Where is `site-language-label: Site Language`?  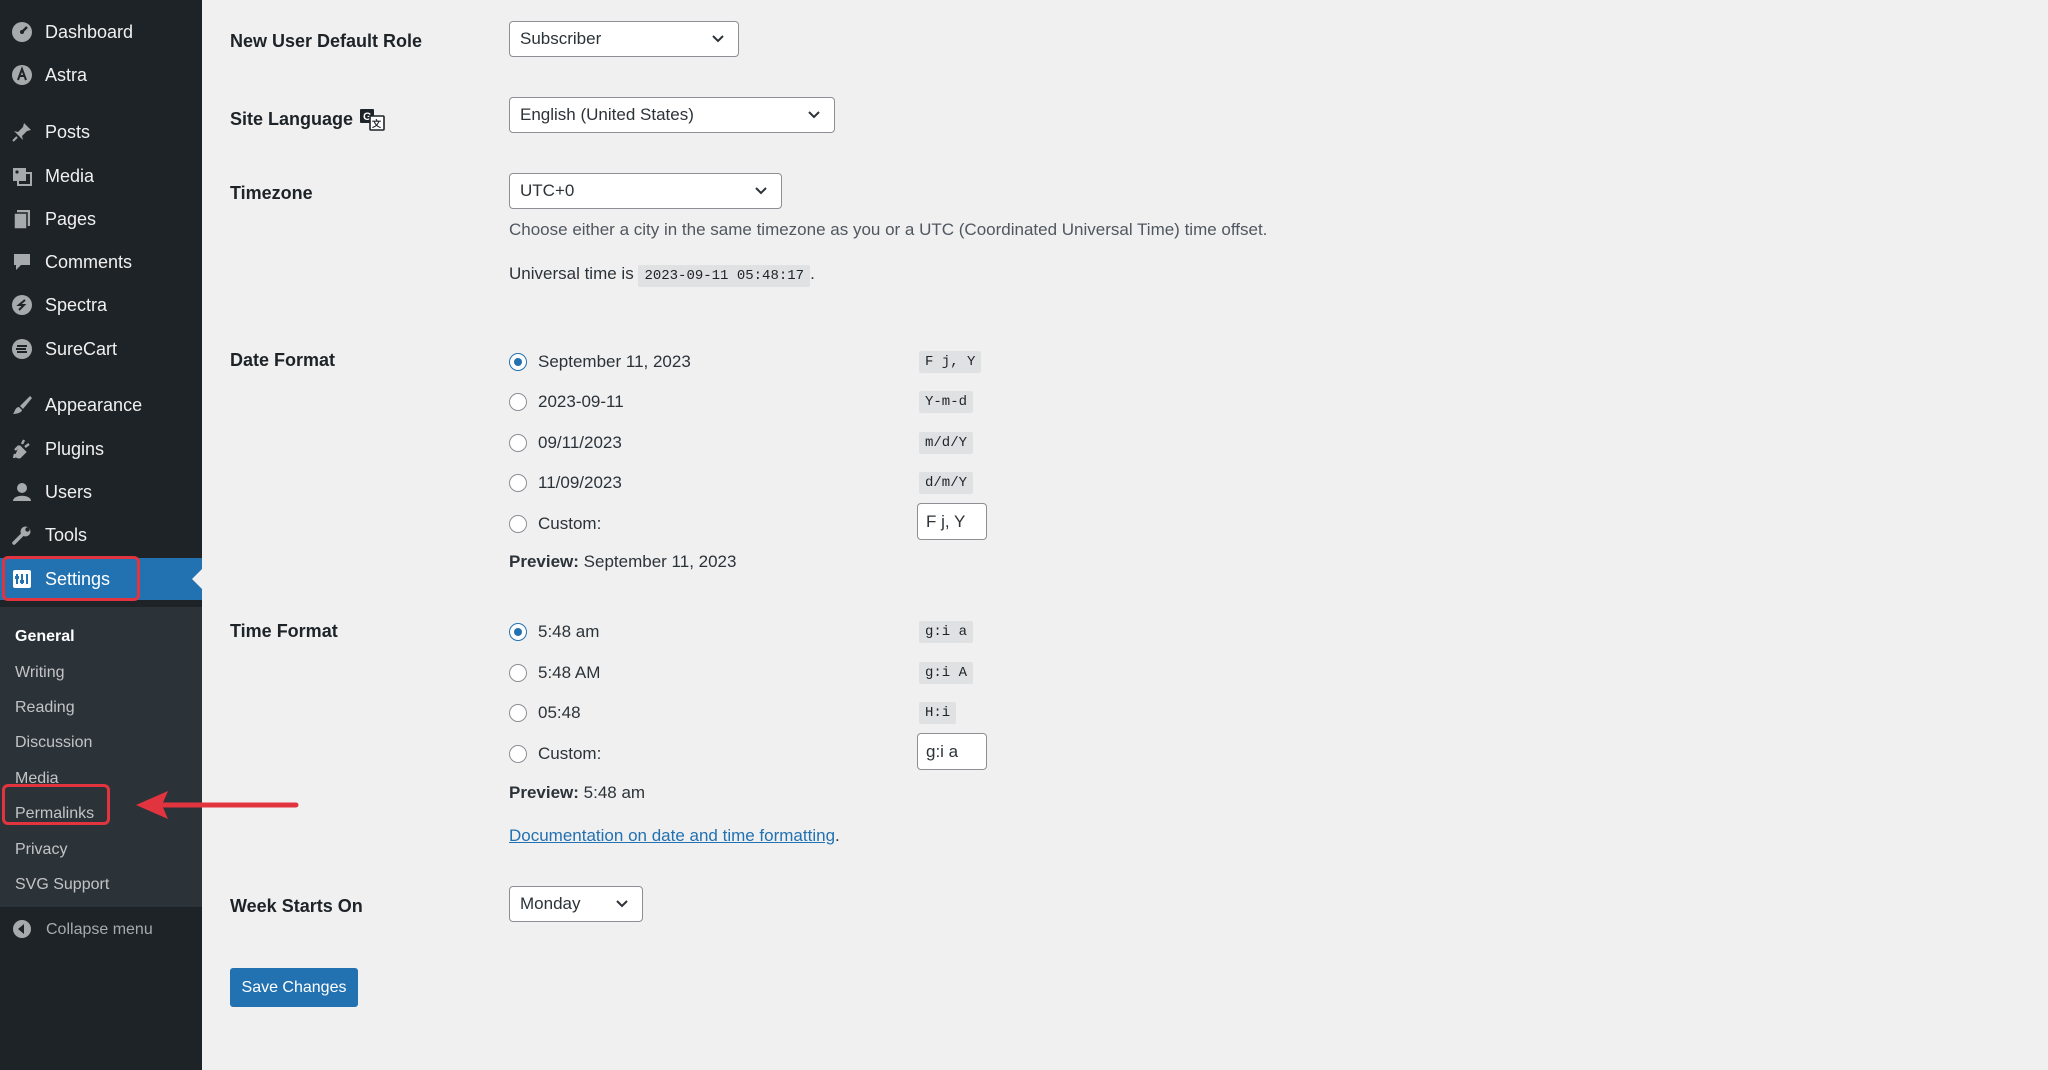
site-language-label: Site Language is located at coordinates (292, 118).